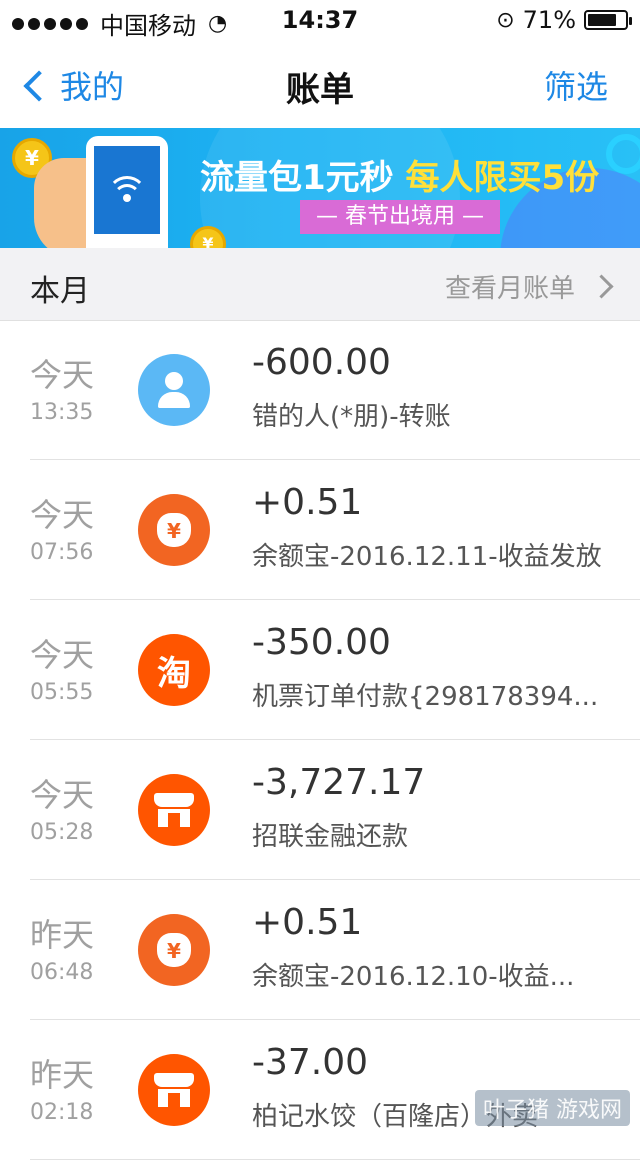 The image size is (640, 1160). What do you see at coordinates (576, 85) in the screenshot?
I see `filter-button: 筛选` at bounding box center [576, 85].